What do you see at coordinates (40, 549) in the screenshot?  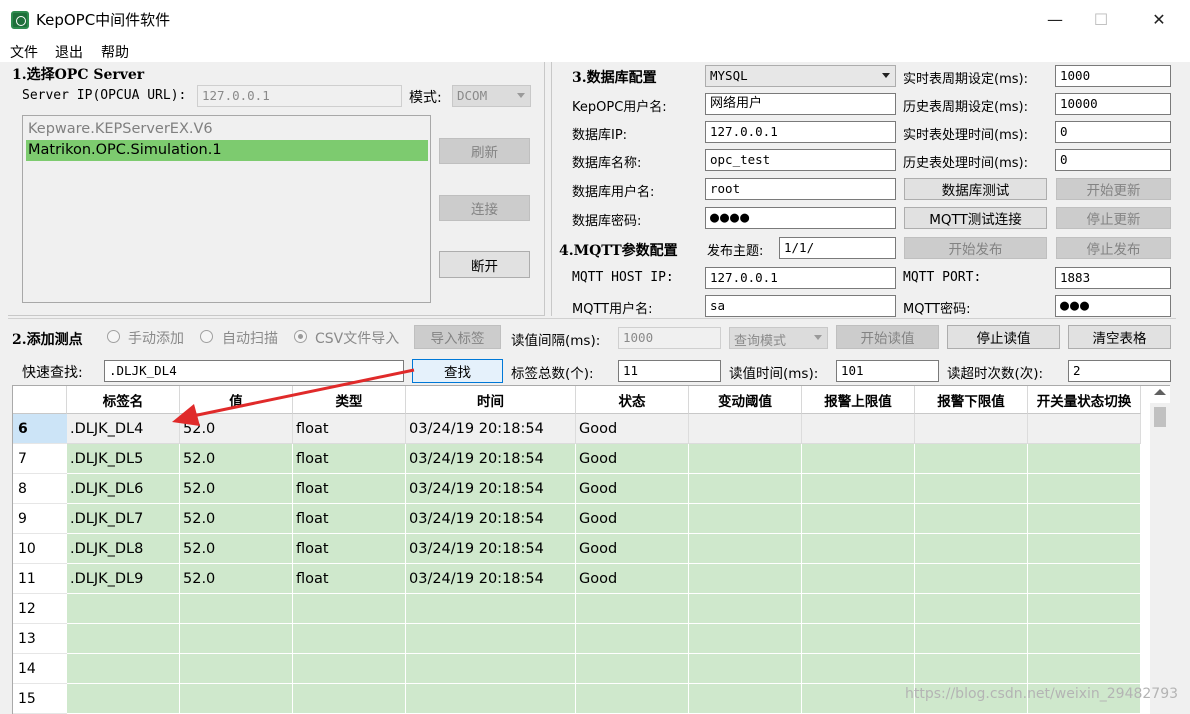 I see `row-header: 10` at bounding box center [40, 549].